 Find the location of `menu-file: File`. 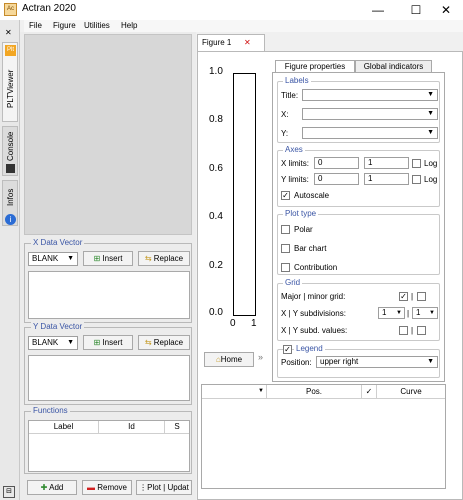

menu-file: File is located at coordinates (35, 26).